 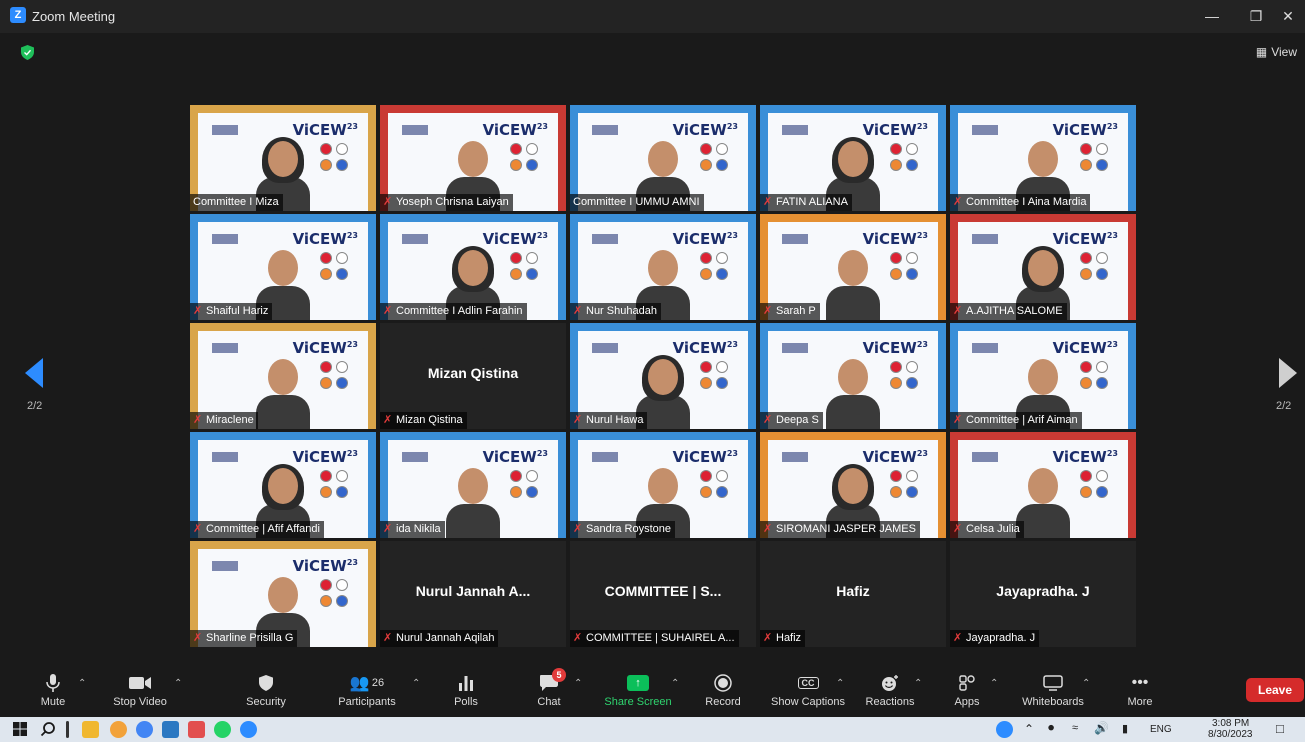 I want to click on participant-tile: Hafiz ✗ Hafiz, so click(x=853, y=594).